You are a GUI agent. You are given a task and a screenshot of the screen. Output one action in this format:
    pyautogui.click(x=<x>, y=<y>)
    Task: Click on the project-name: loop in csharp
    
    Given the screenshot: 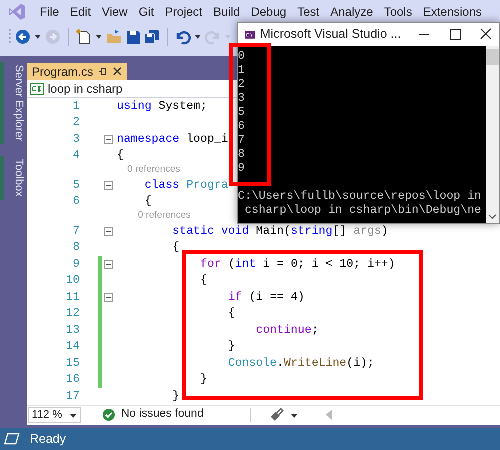 What is the action you would take?
    pyautogui.click(x=85, y=89)
    